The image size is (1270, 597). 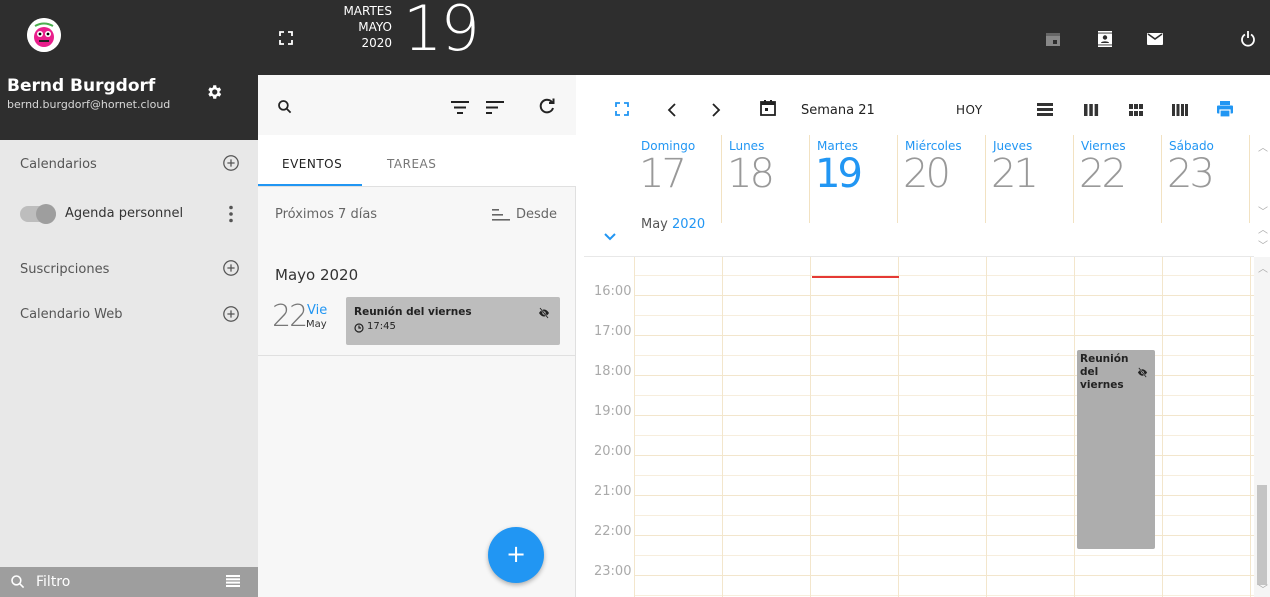 I want to click on chevron-down-icon, so click(x=610, y=237).